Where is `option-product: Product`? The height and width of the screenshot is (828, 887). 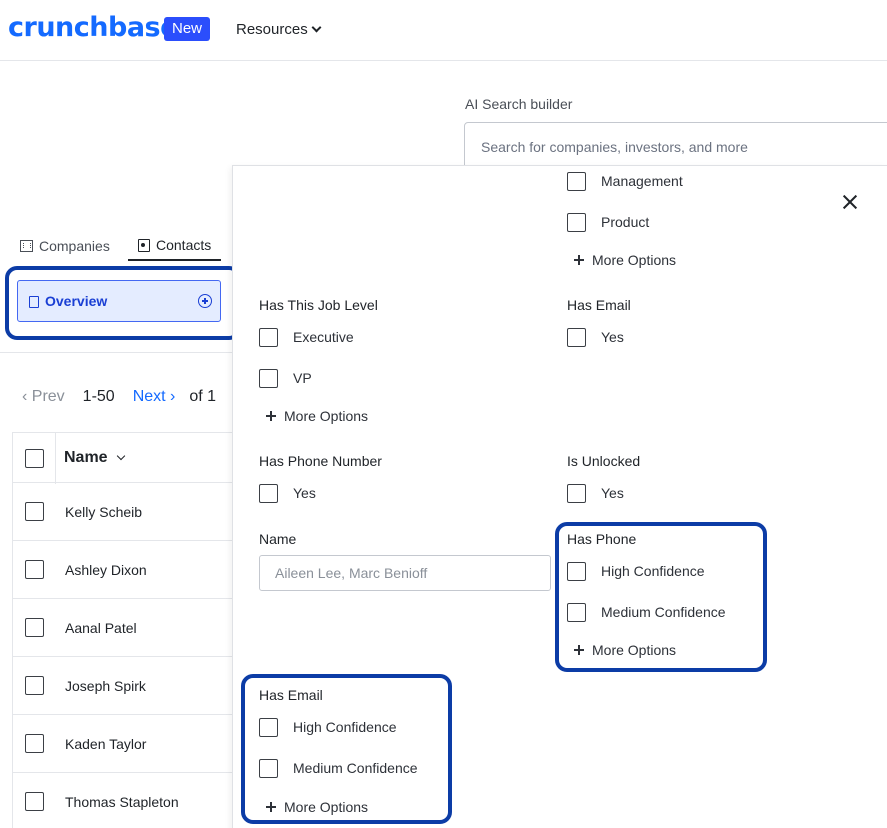
option-product: Product is located at coordinates (625, 222).